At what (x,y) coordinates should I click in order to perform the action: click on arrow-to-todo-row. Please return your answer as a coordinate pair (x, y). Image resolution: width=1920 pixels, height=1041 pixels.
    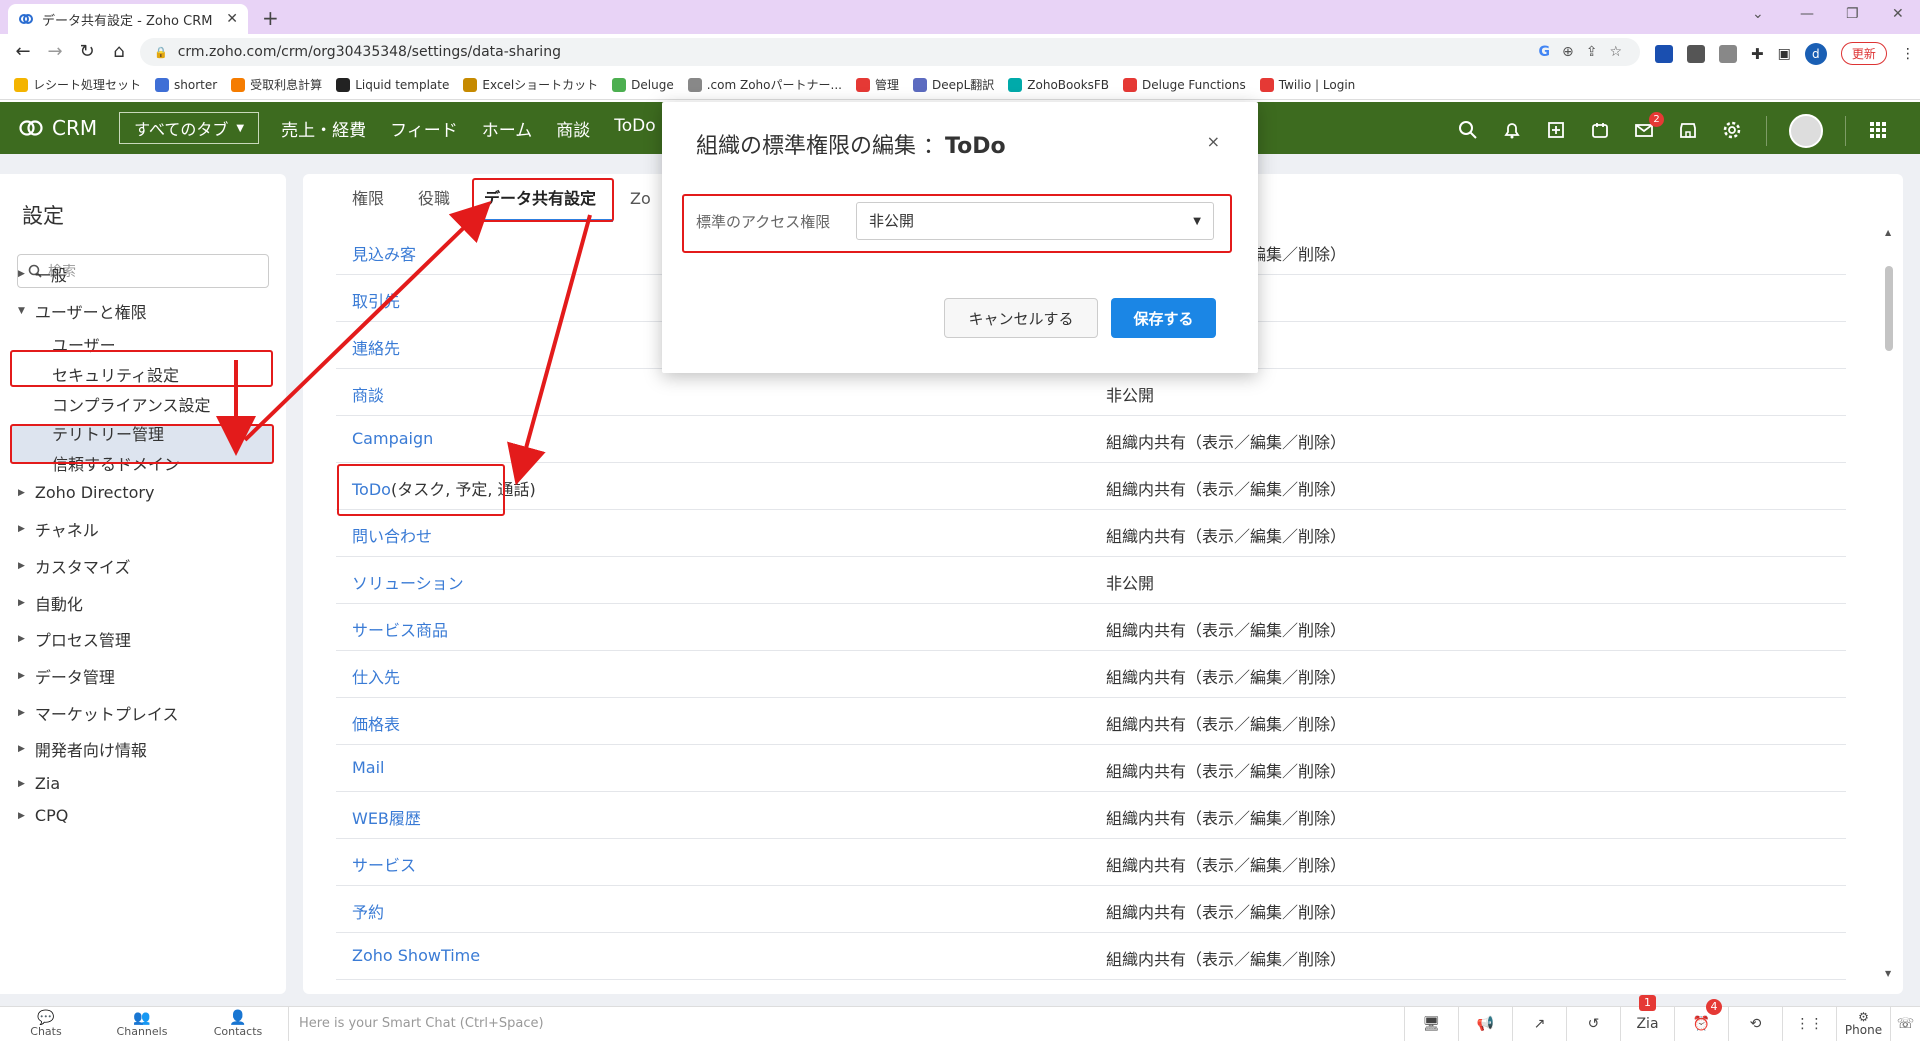
    Looking at the image, I should click on (549, 350).